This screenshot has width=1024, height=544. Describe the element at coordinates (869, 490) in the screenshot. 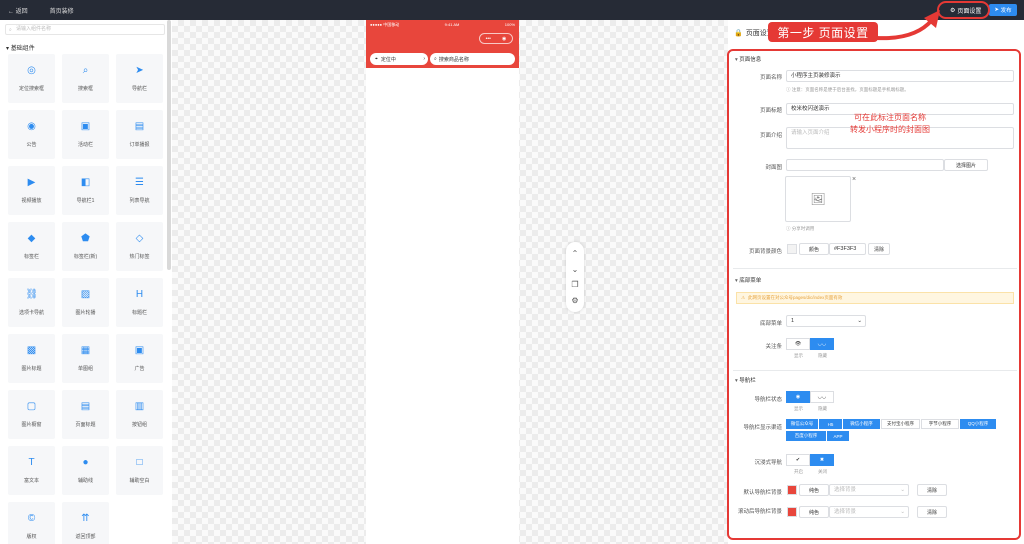

I see `default-bg-select: 选择背景 ⌄` at that location.